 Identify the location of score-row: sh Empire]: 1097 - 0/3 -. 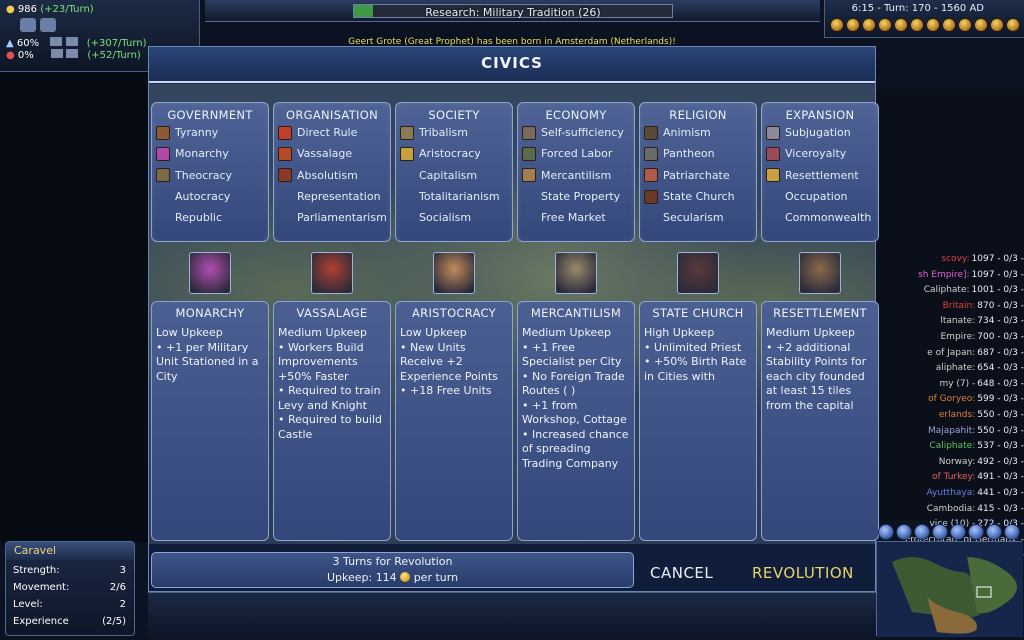
(951, 276).